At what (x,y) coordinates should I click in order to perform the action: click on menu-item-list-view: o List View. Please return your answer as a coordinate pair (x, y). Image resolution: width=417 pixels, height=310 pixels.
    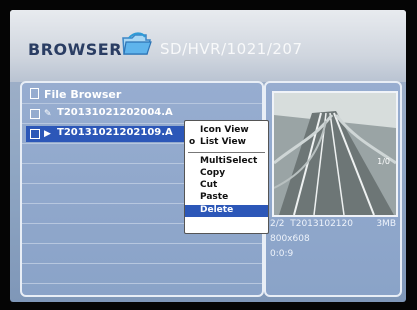
    Looking at the image, I should click on (226, 143).